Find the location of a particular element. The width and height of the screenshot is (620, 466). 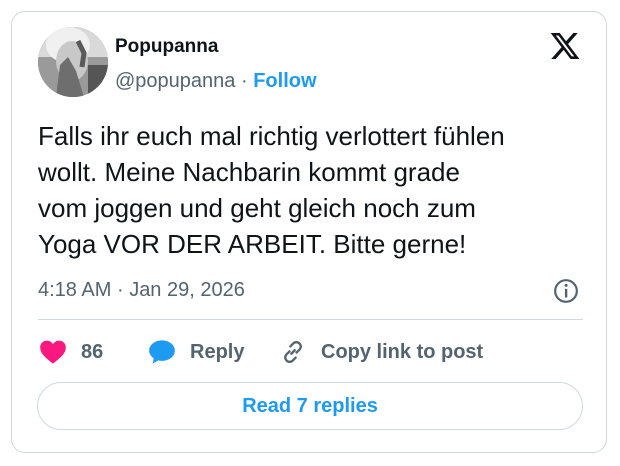

user-handle: @popupanna is located at coordinates (175, 81).